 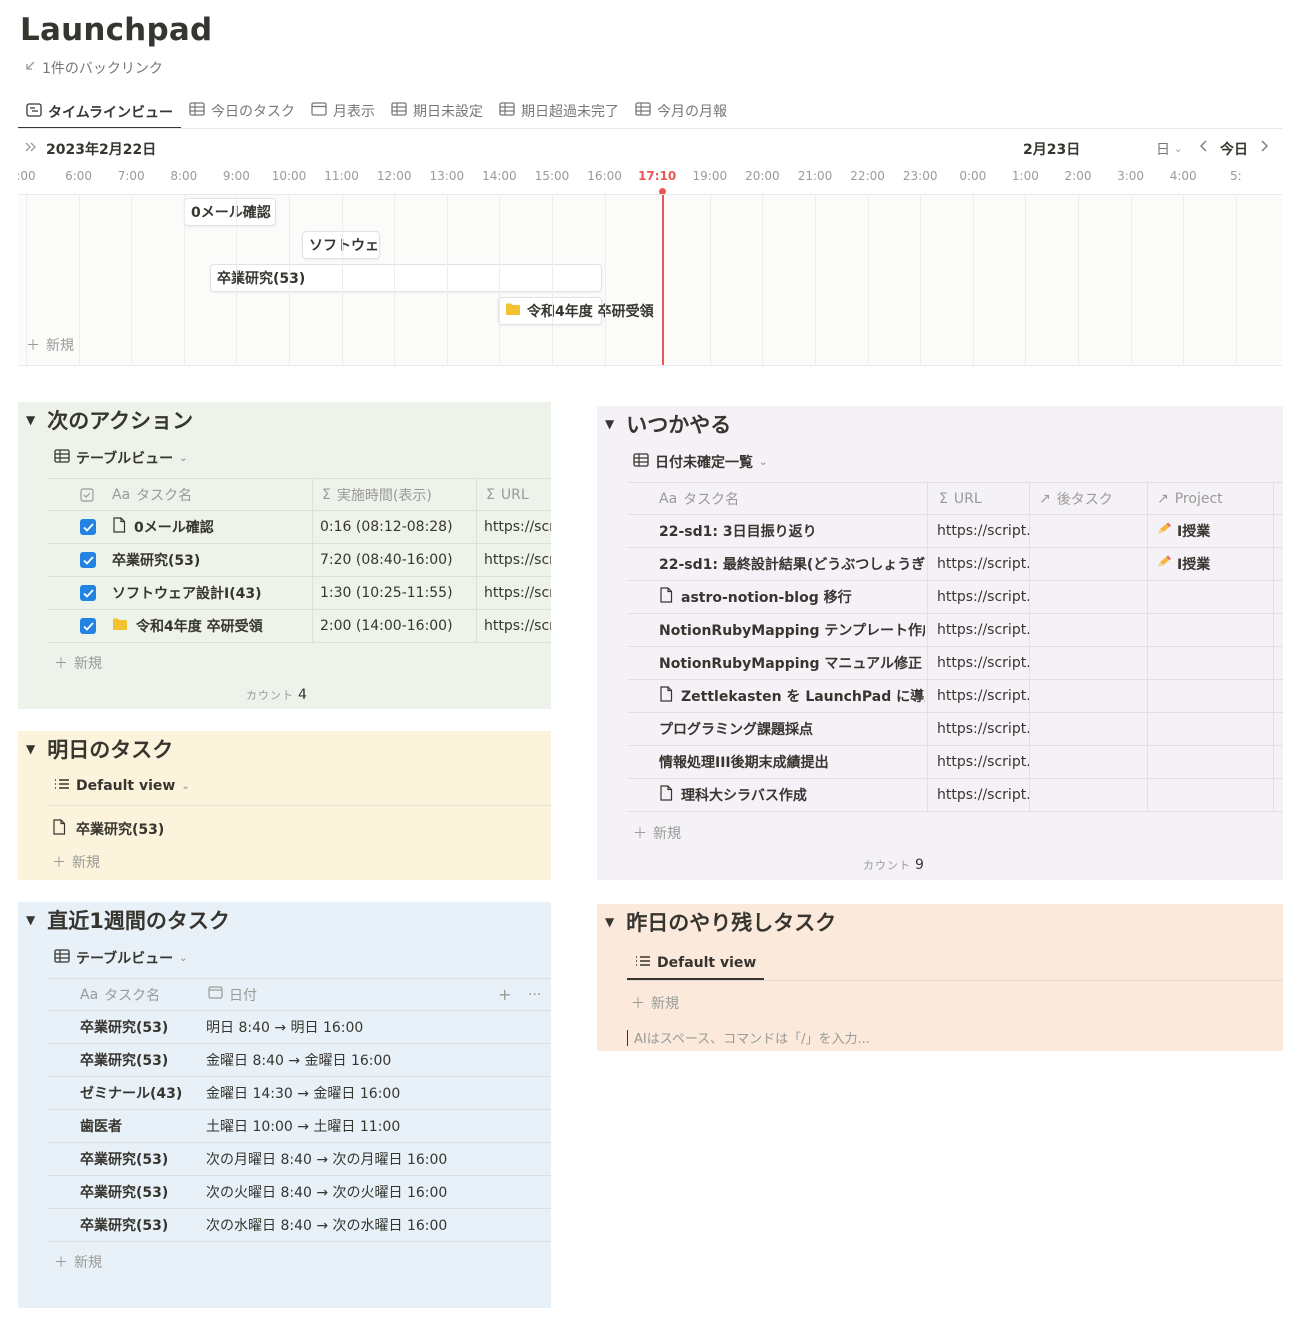 I want to click on timeline-item: 卒業研究(53), so click(x=406, y=278).